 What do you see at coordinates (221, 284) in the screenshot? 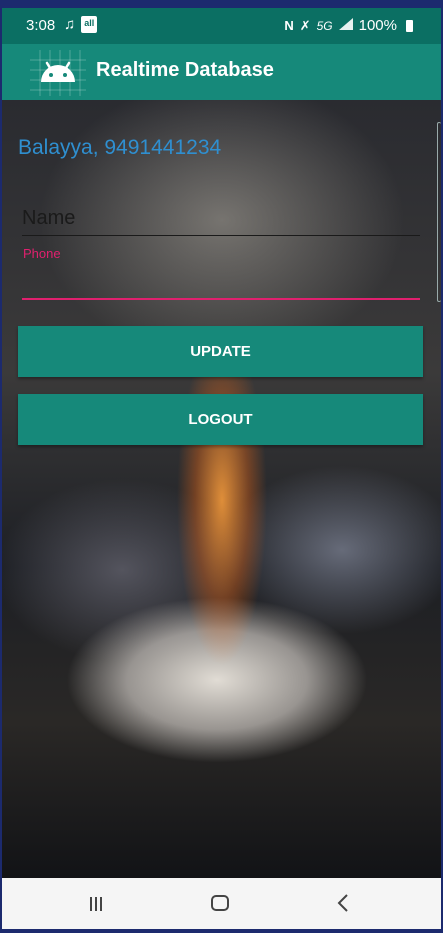
I see `phone-field` at bounding box center [221, 284].